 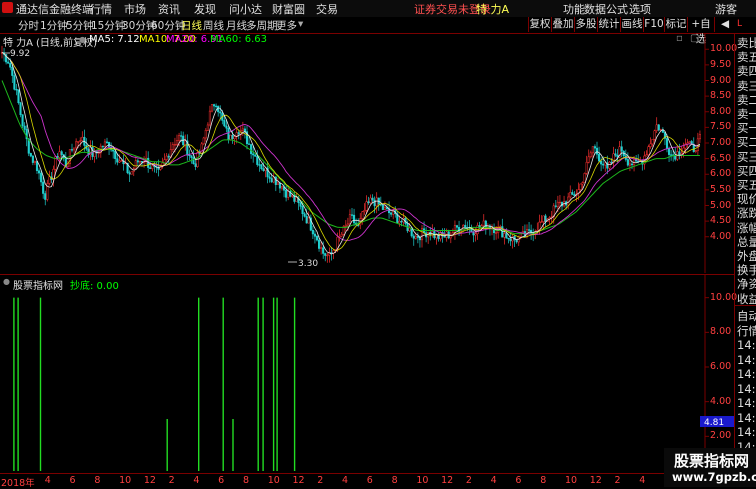 I want to click on indicator-tick: 6.00, so click(x=721, y=366).